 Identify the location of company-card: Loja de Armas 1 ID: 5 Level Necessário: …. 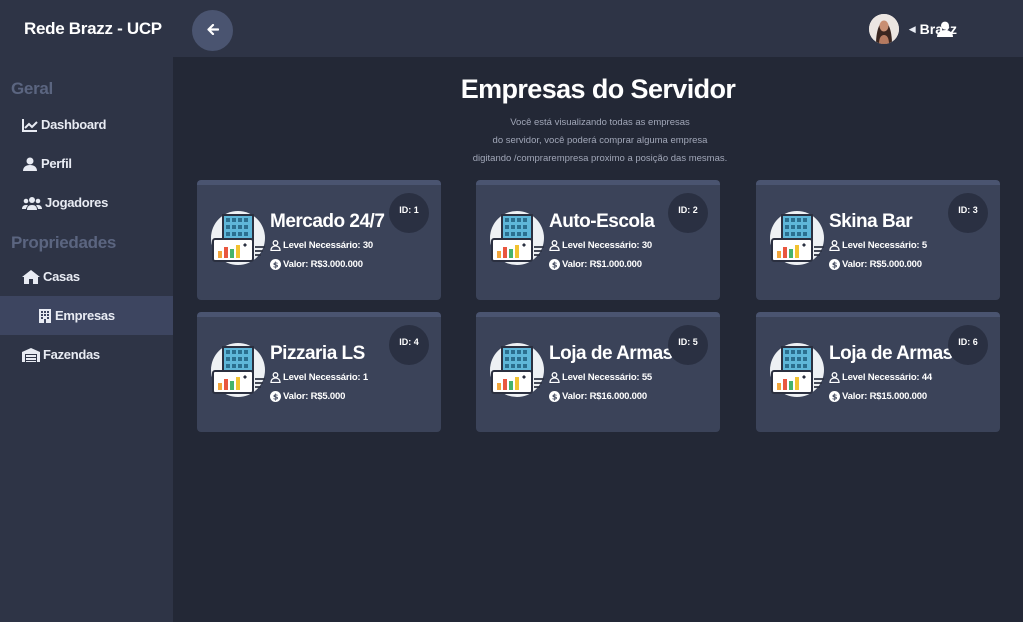
(598, 372).